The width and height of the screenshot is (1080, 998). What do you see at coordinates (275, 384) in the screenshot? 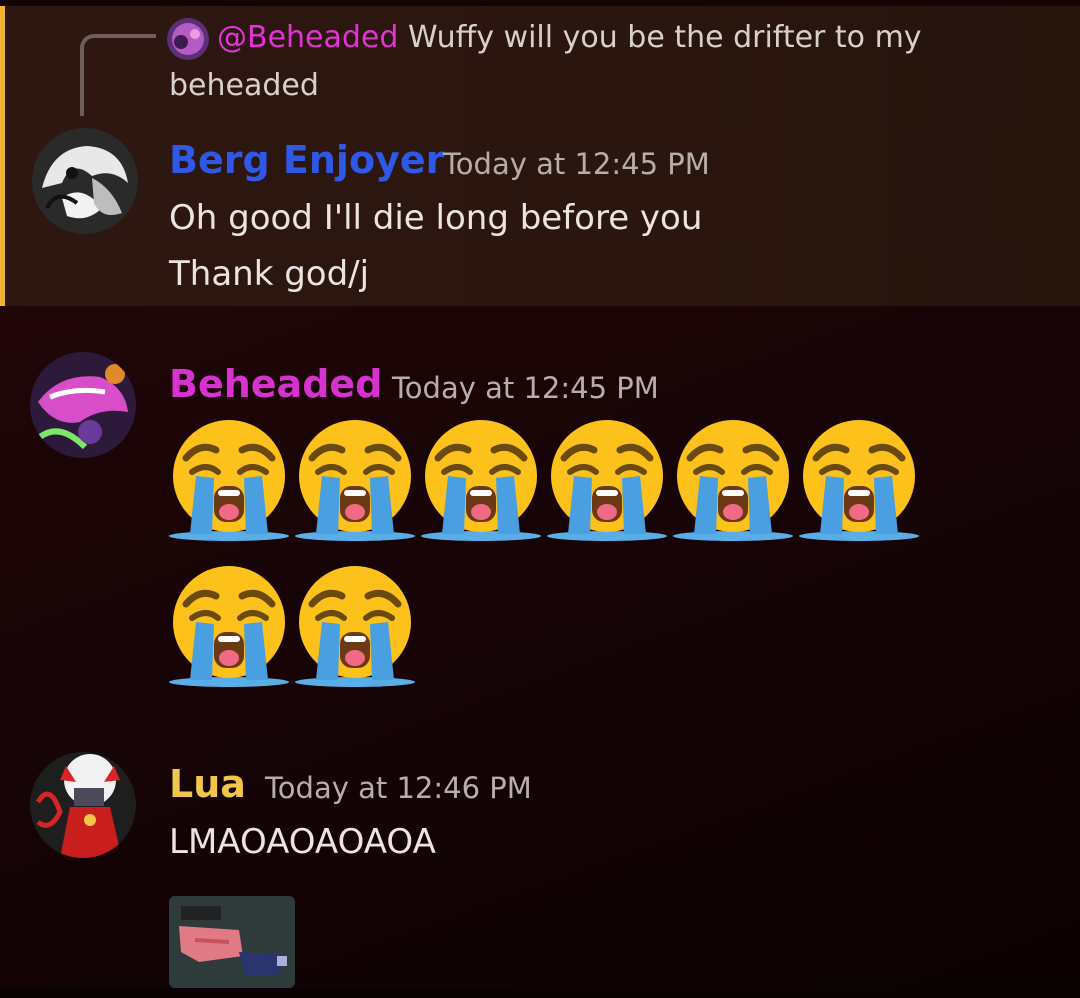
I see `message-author: Beheaded` at bounding box center [275, 384].